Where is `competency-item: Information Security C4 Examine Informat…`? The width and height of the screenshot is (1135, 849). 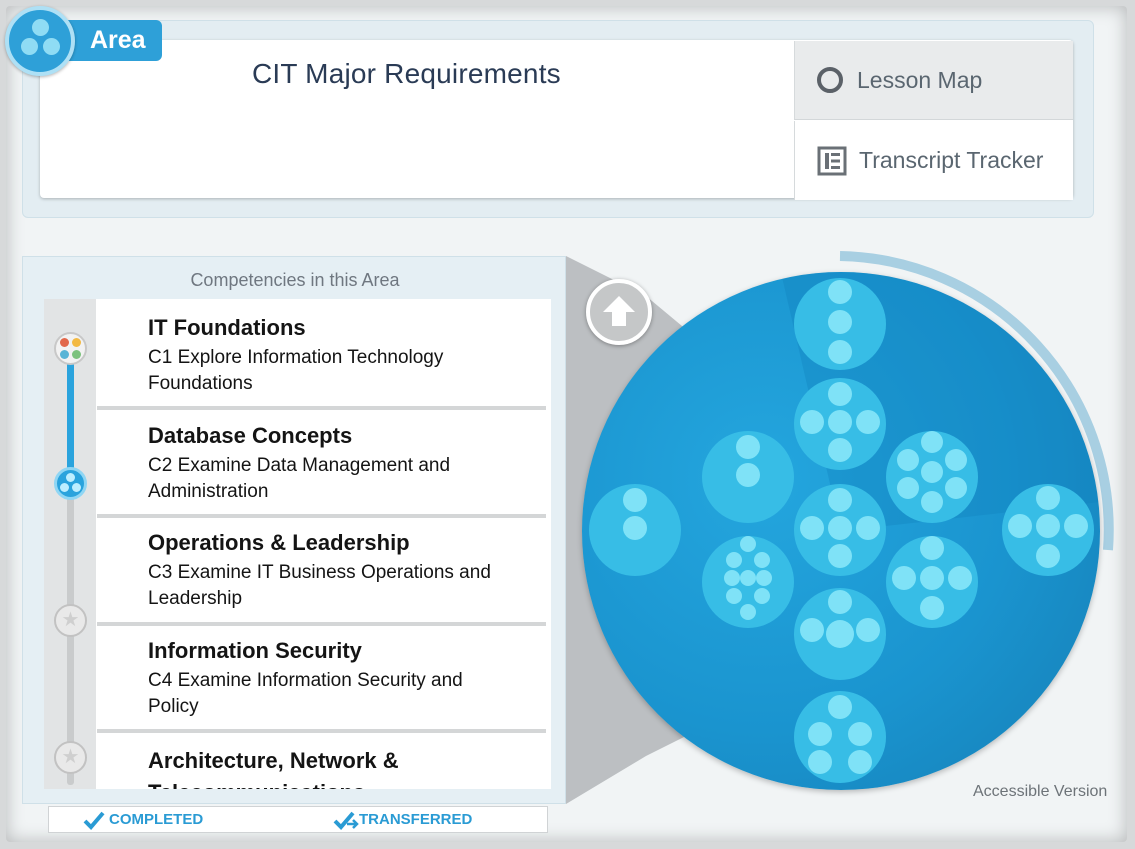 competency-item: Information Security C4 Examine Informat… is located at coordinates (323, 679).